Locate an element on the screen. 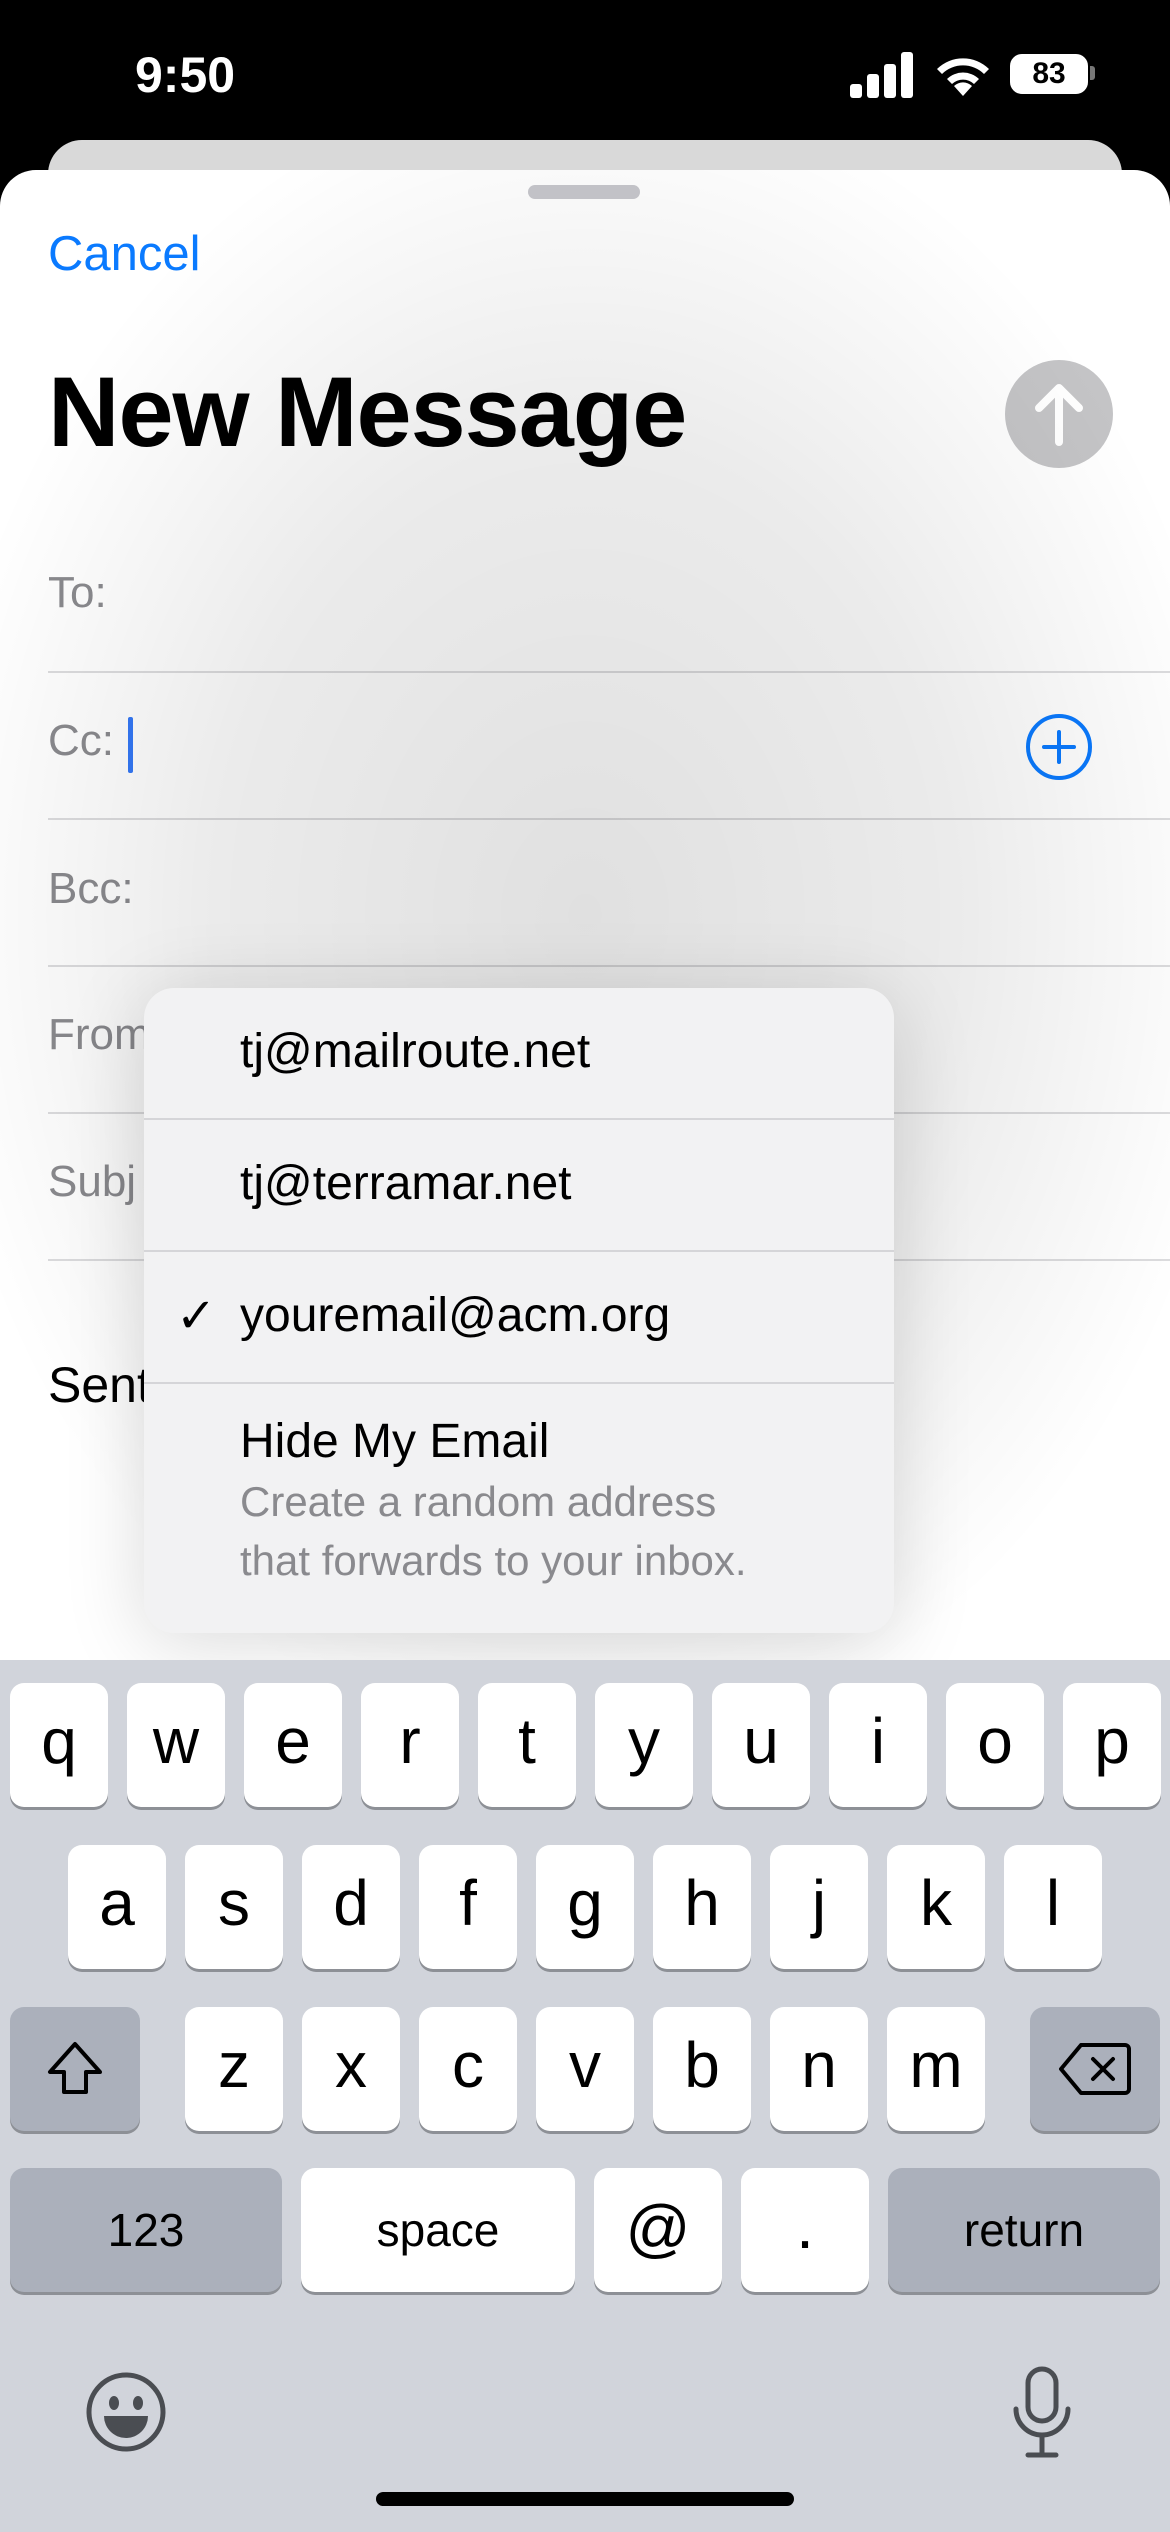 The height and width of the screenshot is (2532, 1170). plus-circle-icon is located at coordinates (1059, 747).